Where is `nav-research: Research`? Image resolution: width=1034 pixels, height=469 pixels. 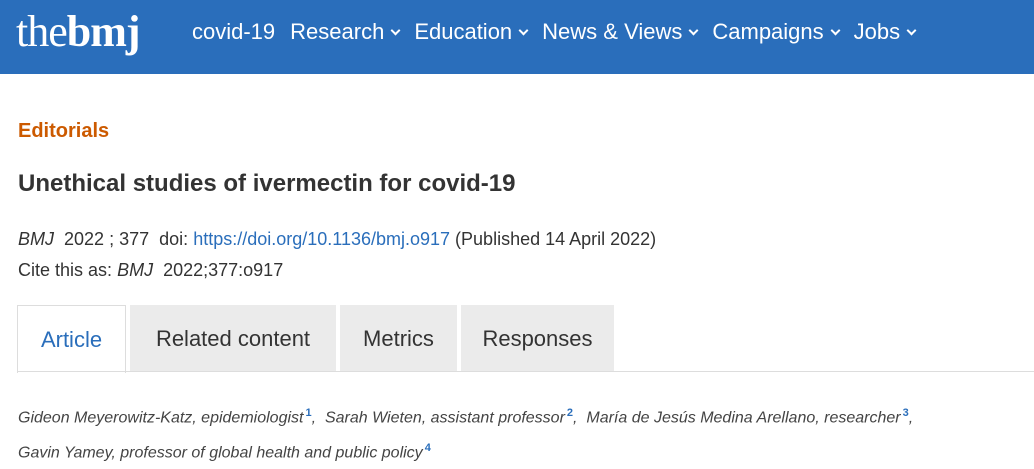 nav-research: Research is located at coordinates (345, 32).